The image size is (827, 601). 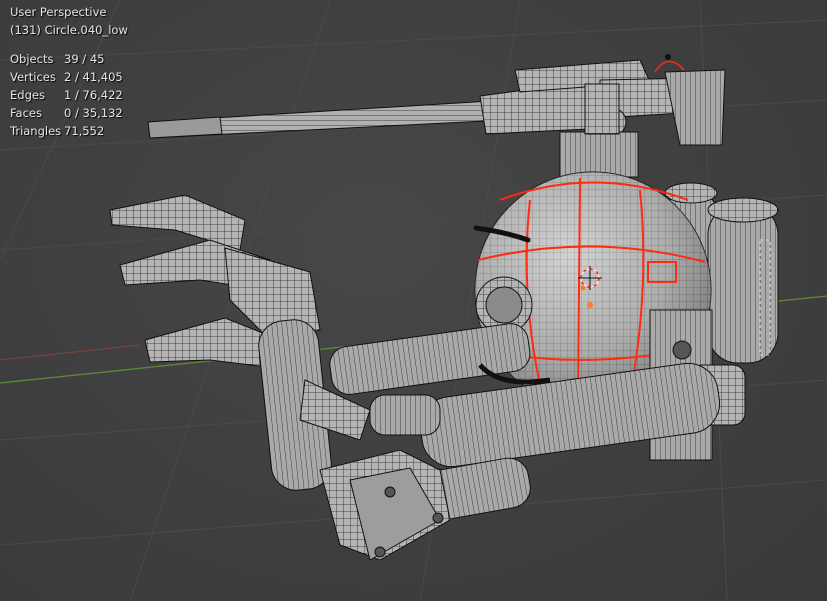 What do you see at coordinates (69, 21) in the screenshot?
I see `viewport-header: User Perspective (131) Circle.040_low` at bounding box center [69, 21].